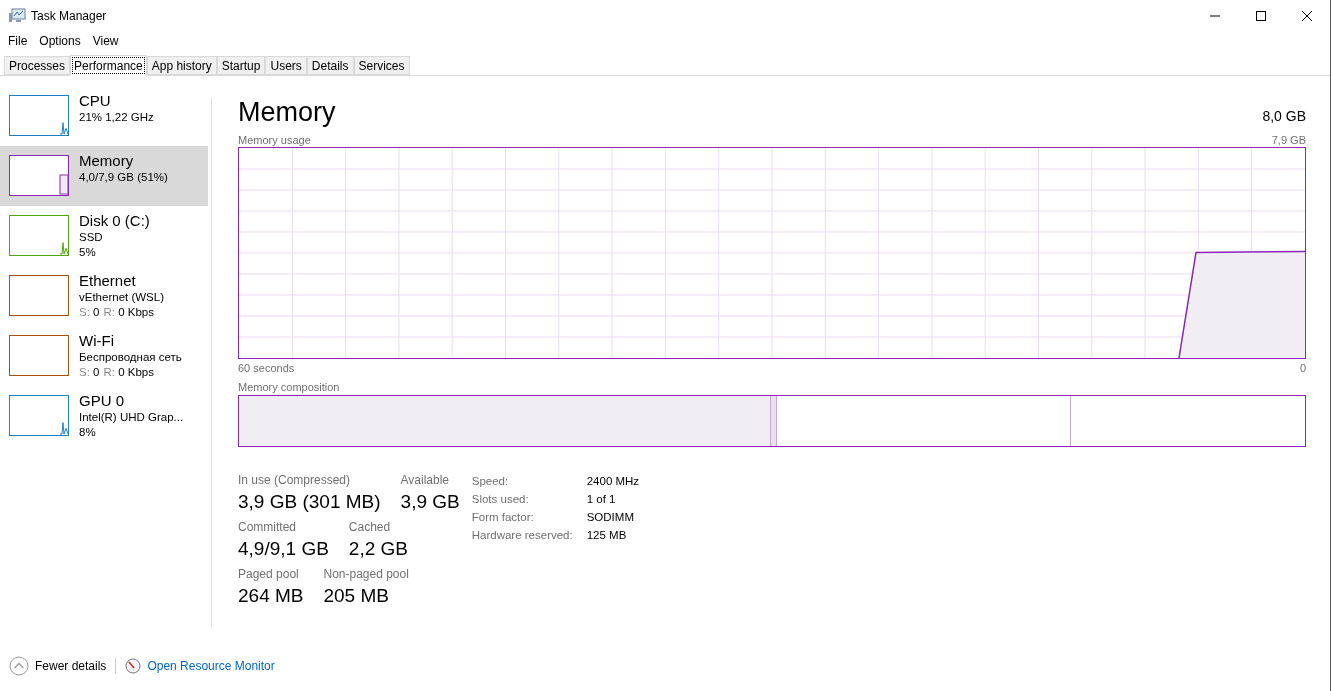  What do you see at coordinates (289, 387) in the screenshot?
I see `chart-label: Memory composition` at bounding box center [289, 387].